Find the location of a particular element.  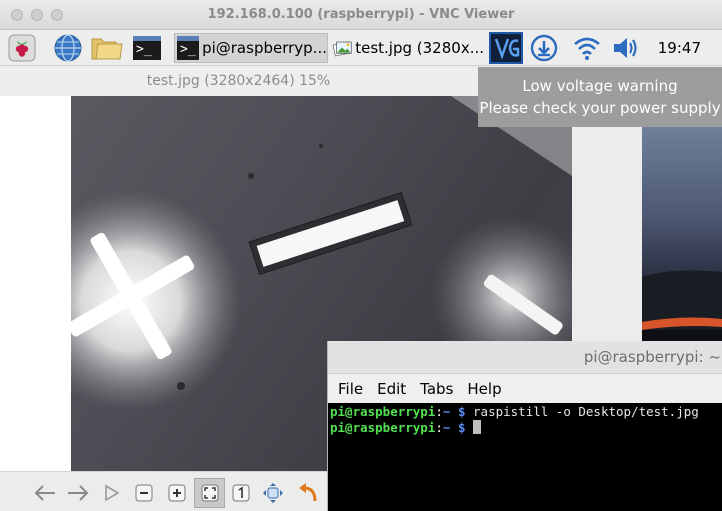

folder-icon is located at coordinates (107, 49).